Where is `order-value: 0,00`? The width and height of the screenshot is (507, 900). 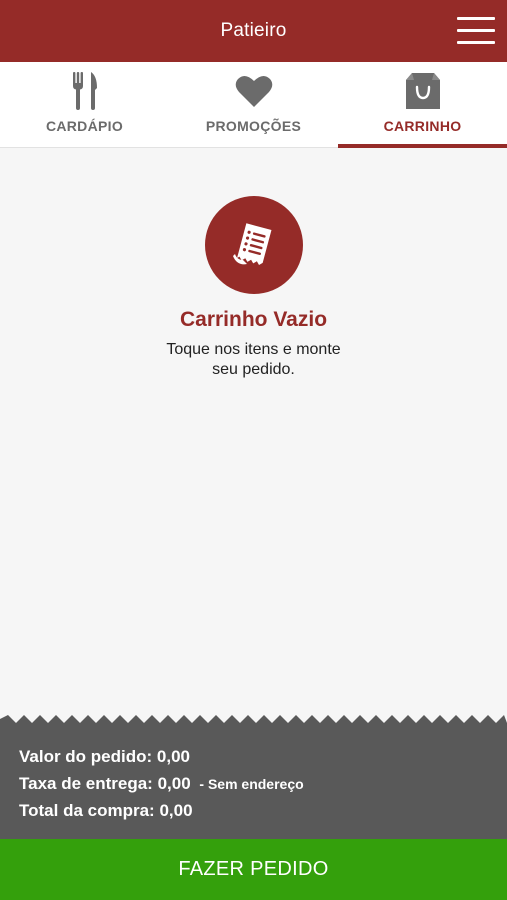 order-value: 0,00 is located at coordinates (173, 756).